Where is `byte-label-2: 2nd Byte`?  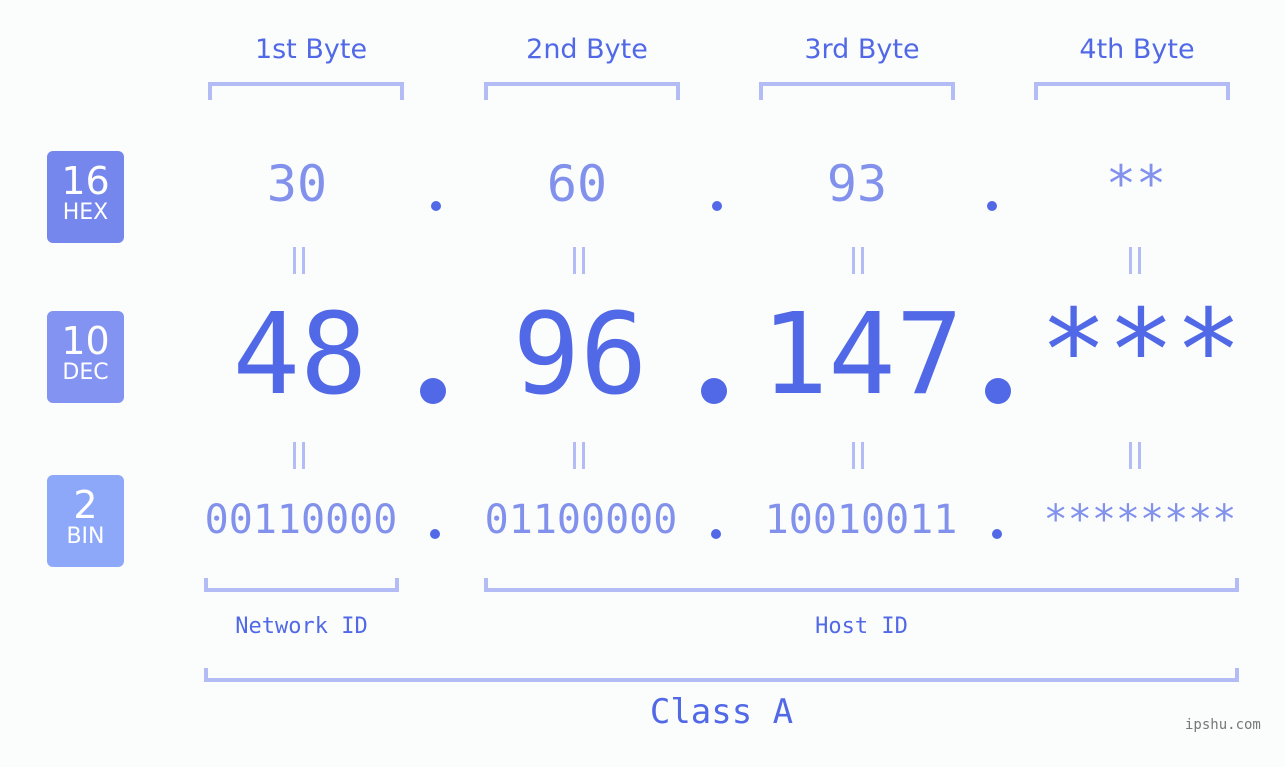
byte-label-2: 2nd Byte is located at coordinates (587, 49).